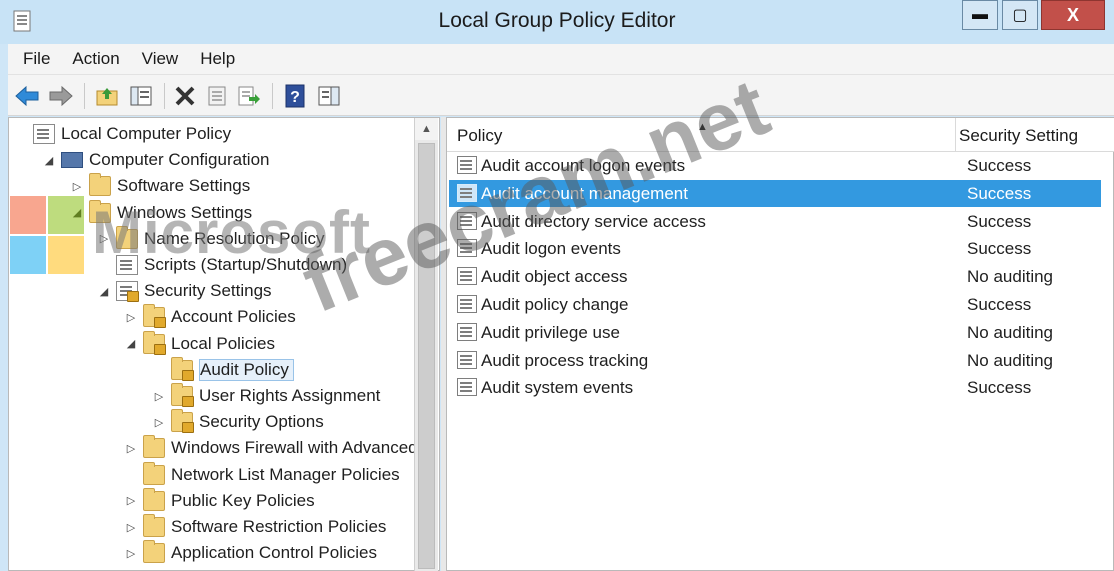 The width and height of the screenshot is (1114, 571). I want to click on computer-icon, so click(72, 160).